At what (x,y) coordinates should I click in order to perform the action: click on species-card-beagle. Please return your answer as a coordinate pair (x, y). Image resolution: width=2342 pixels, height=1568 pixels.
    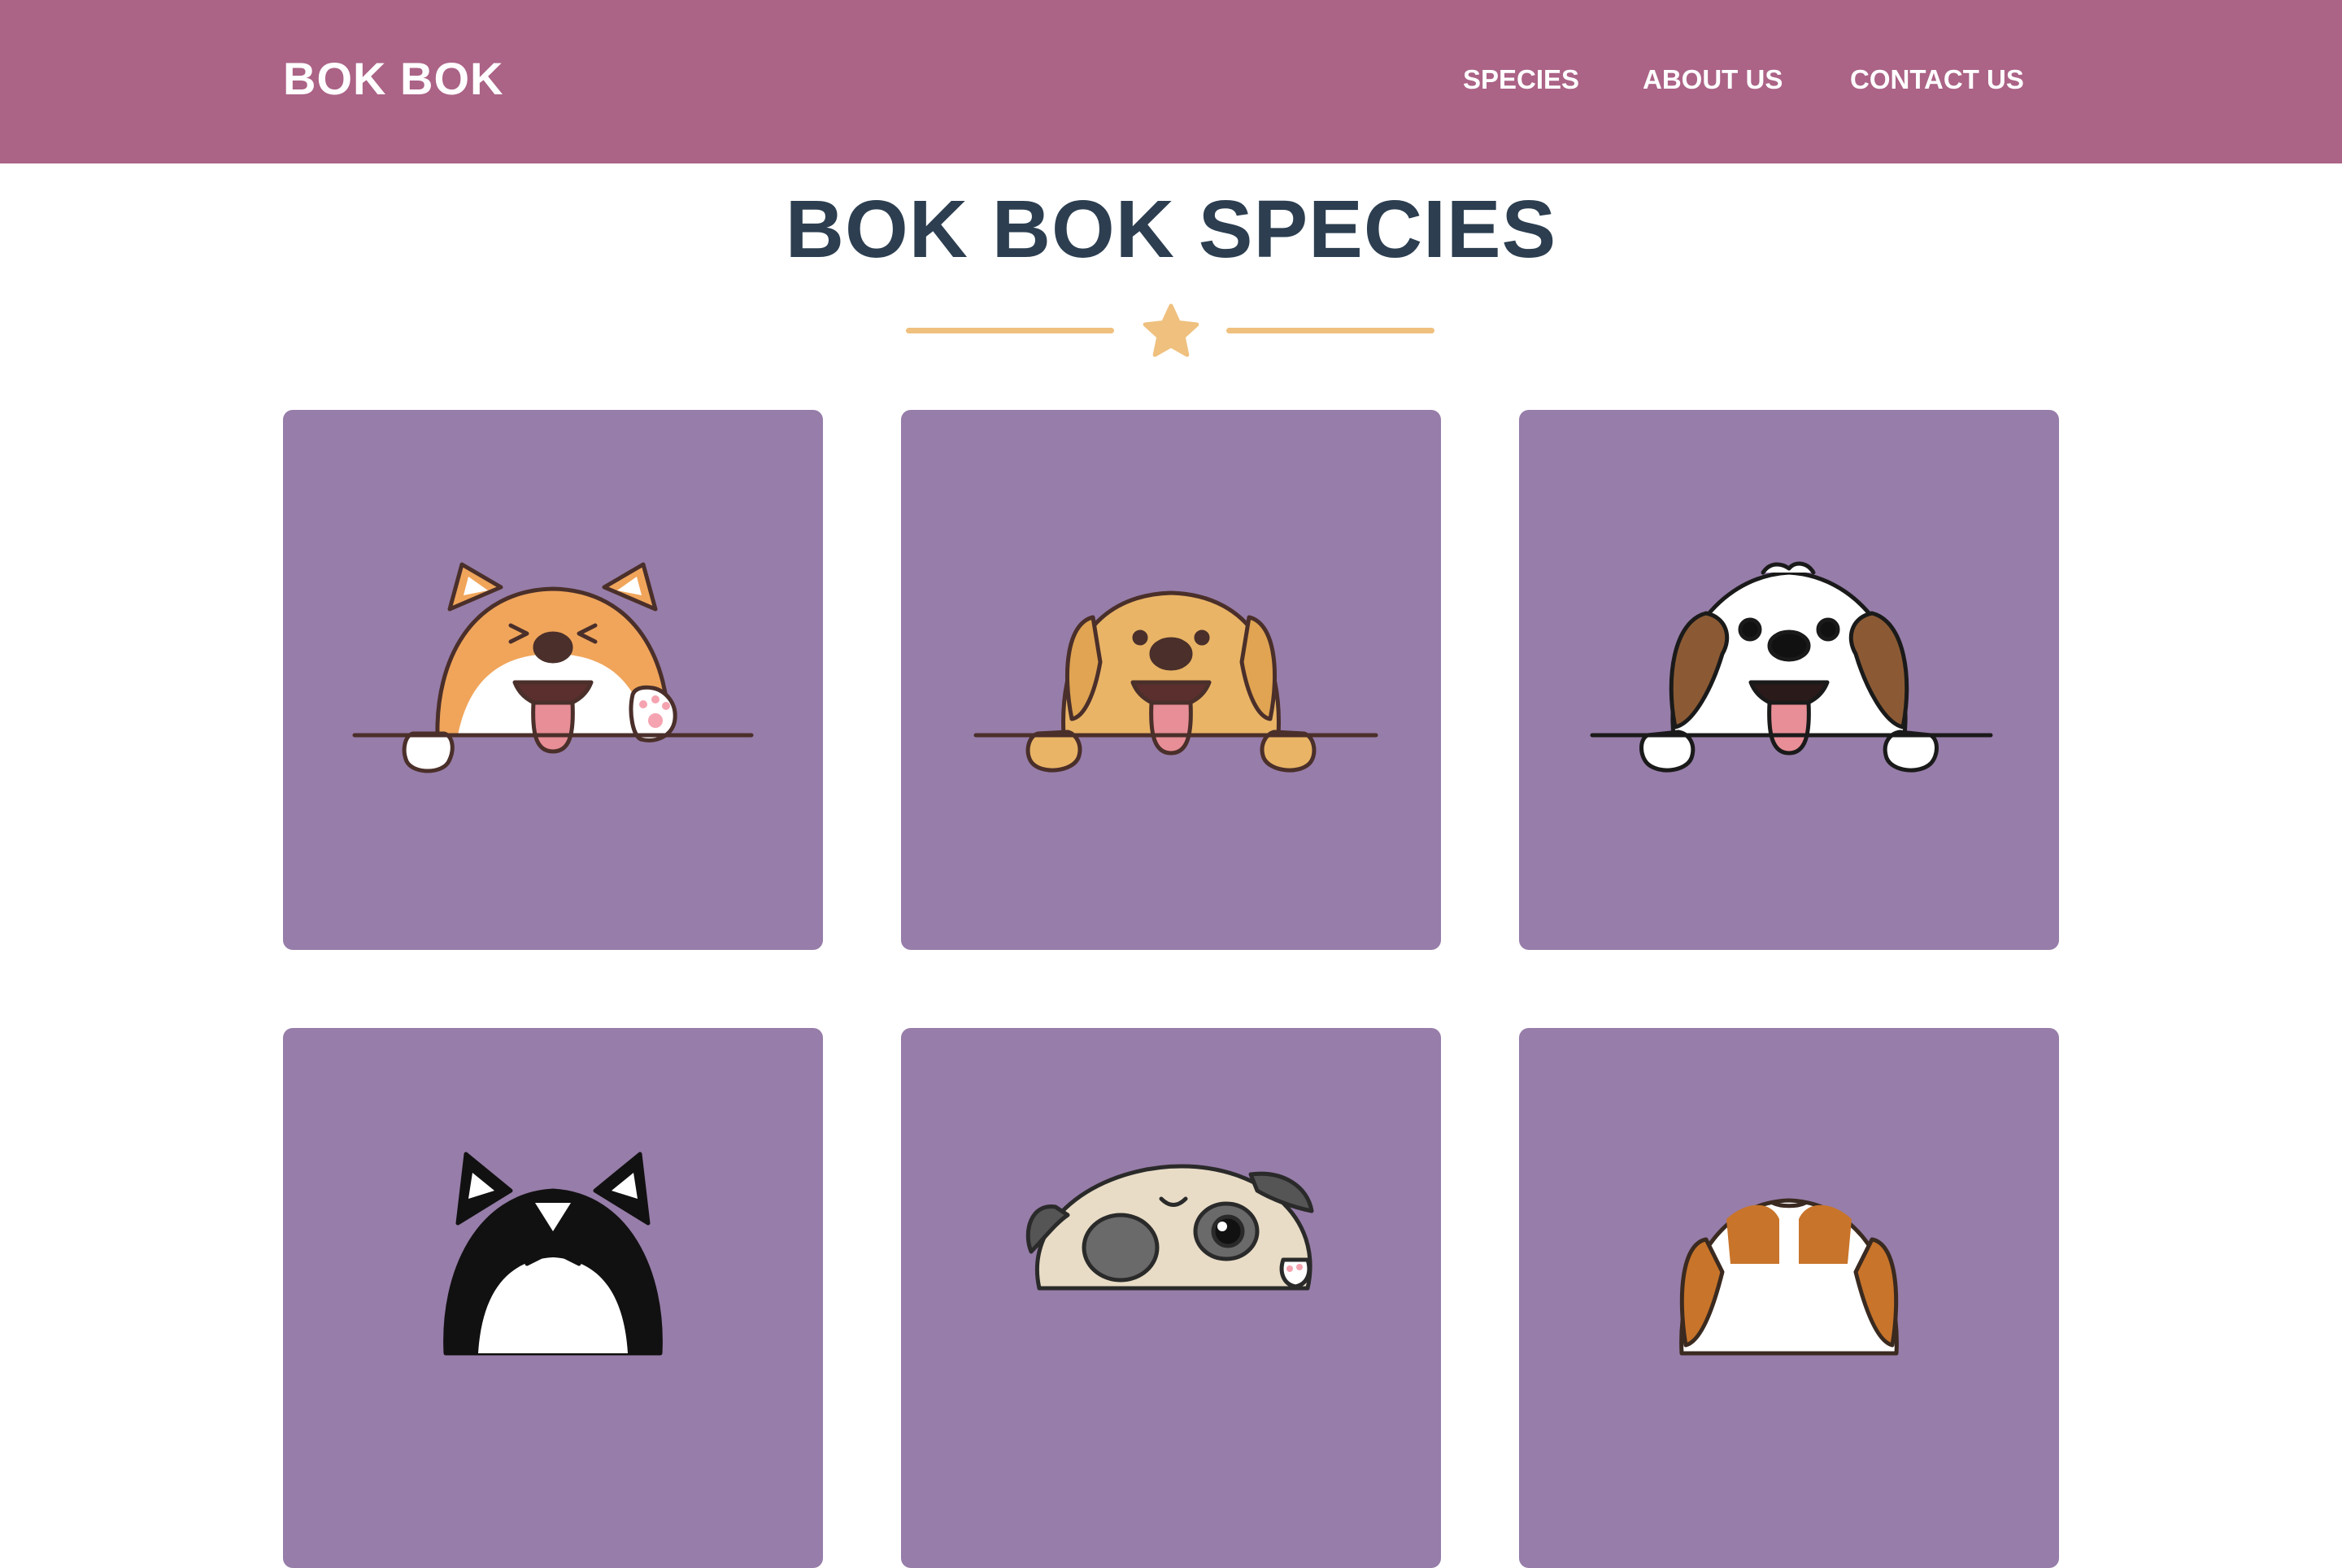
    Looking at the image, I should click on (1789, 1298).